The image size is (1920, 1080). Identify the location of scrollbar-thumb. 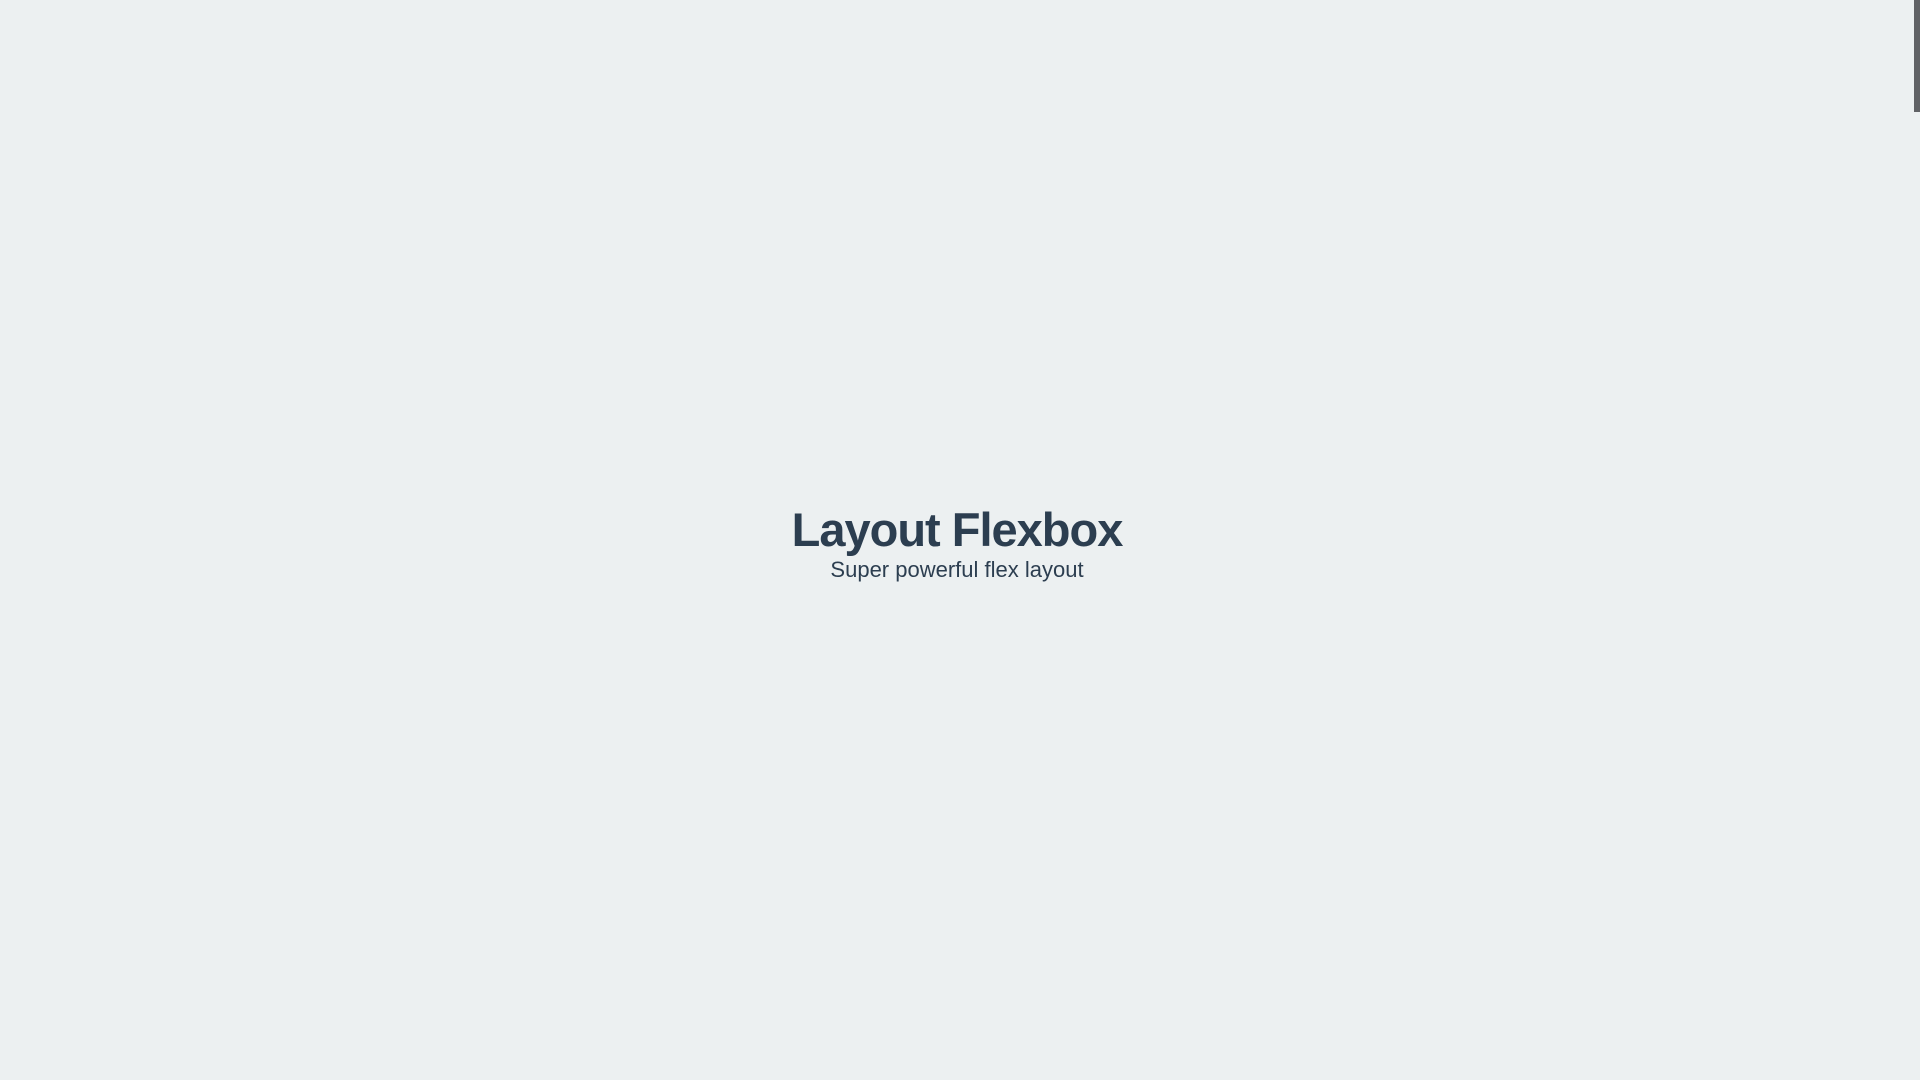
(1917, 56).